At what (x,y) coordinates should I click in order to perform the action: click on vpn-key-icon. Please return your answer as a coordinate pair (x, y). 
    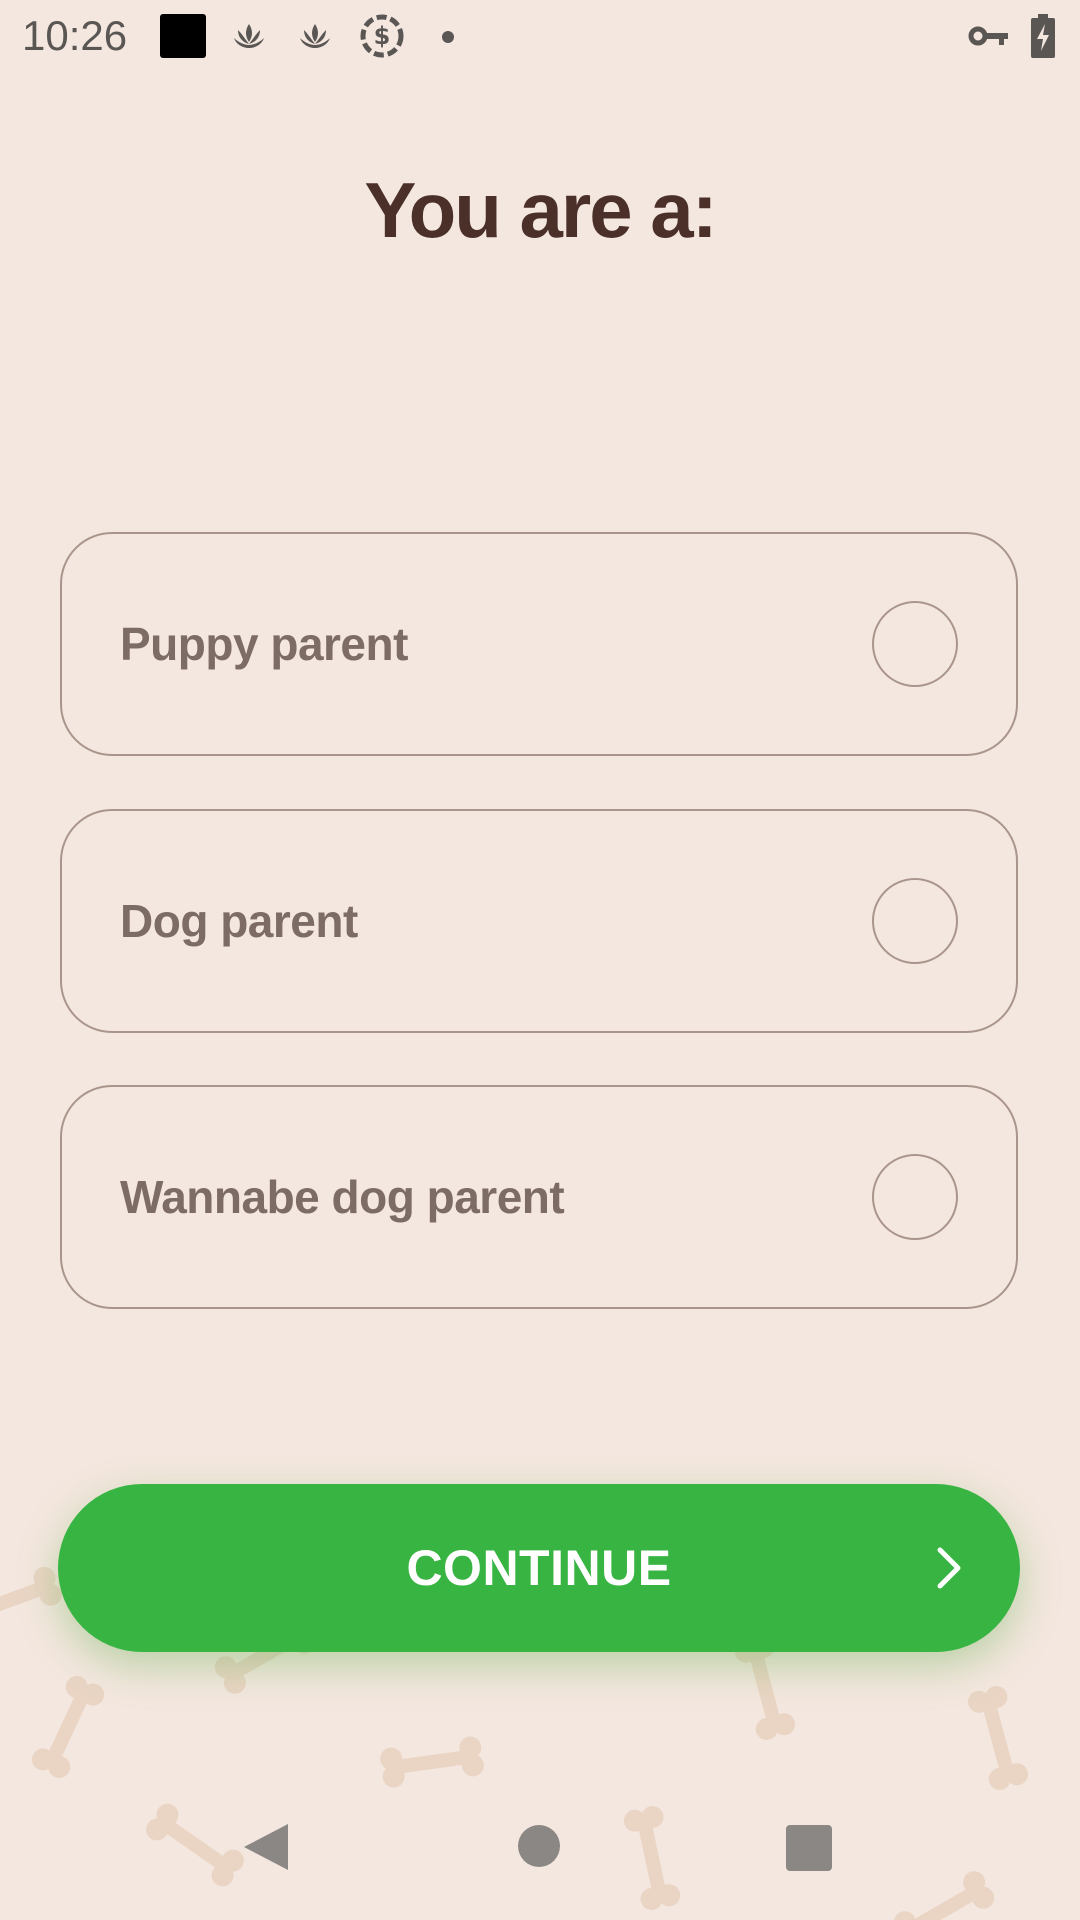
    Looking at the image, I should click on (988, 36).